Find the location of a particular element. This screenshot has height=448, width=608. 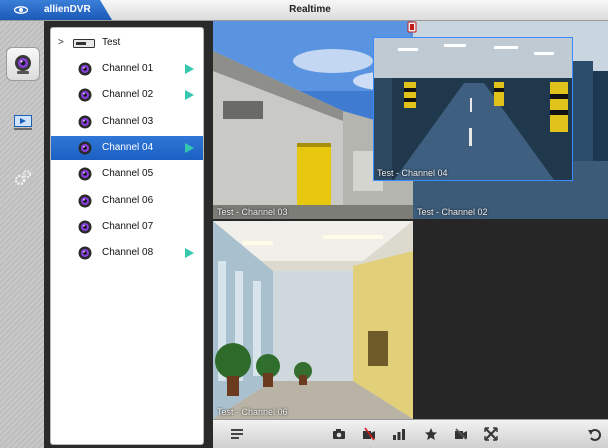

tile-label: Test - Channel 06 is located at coordinates (252, 412).